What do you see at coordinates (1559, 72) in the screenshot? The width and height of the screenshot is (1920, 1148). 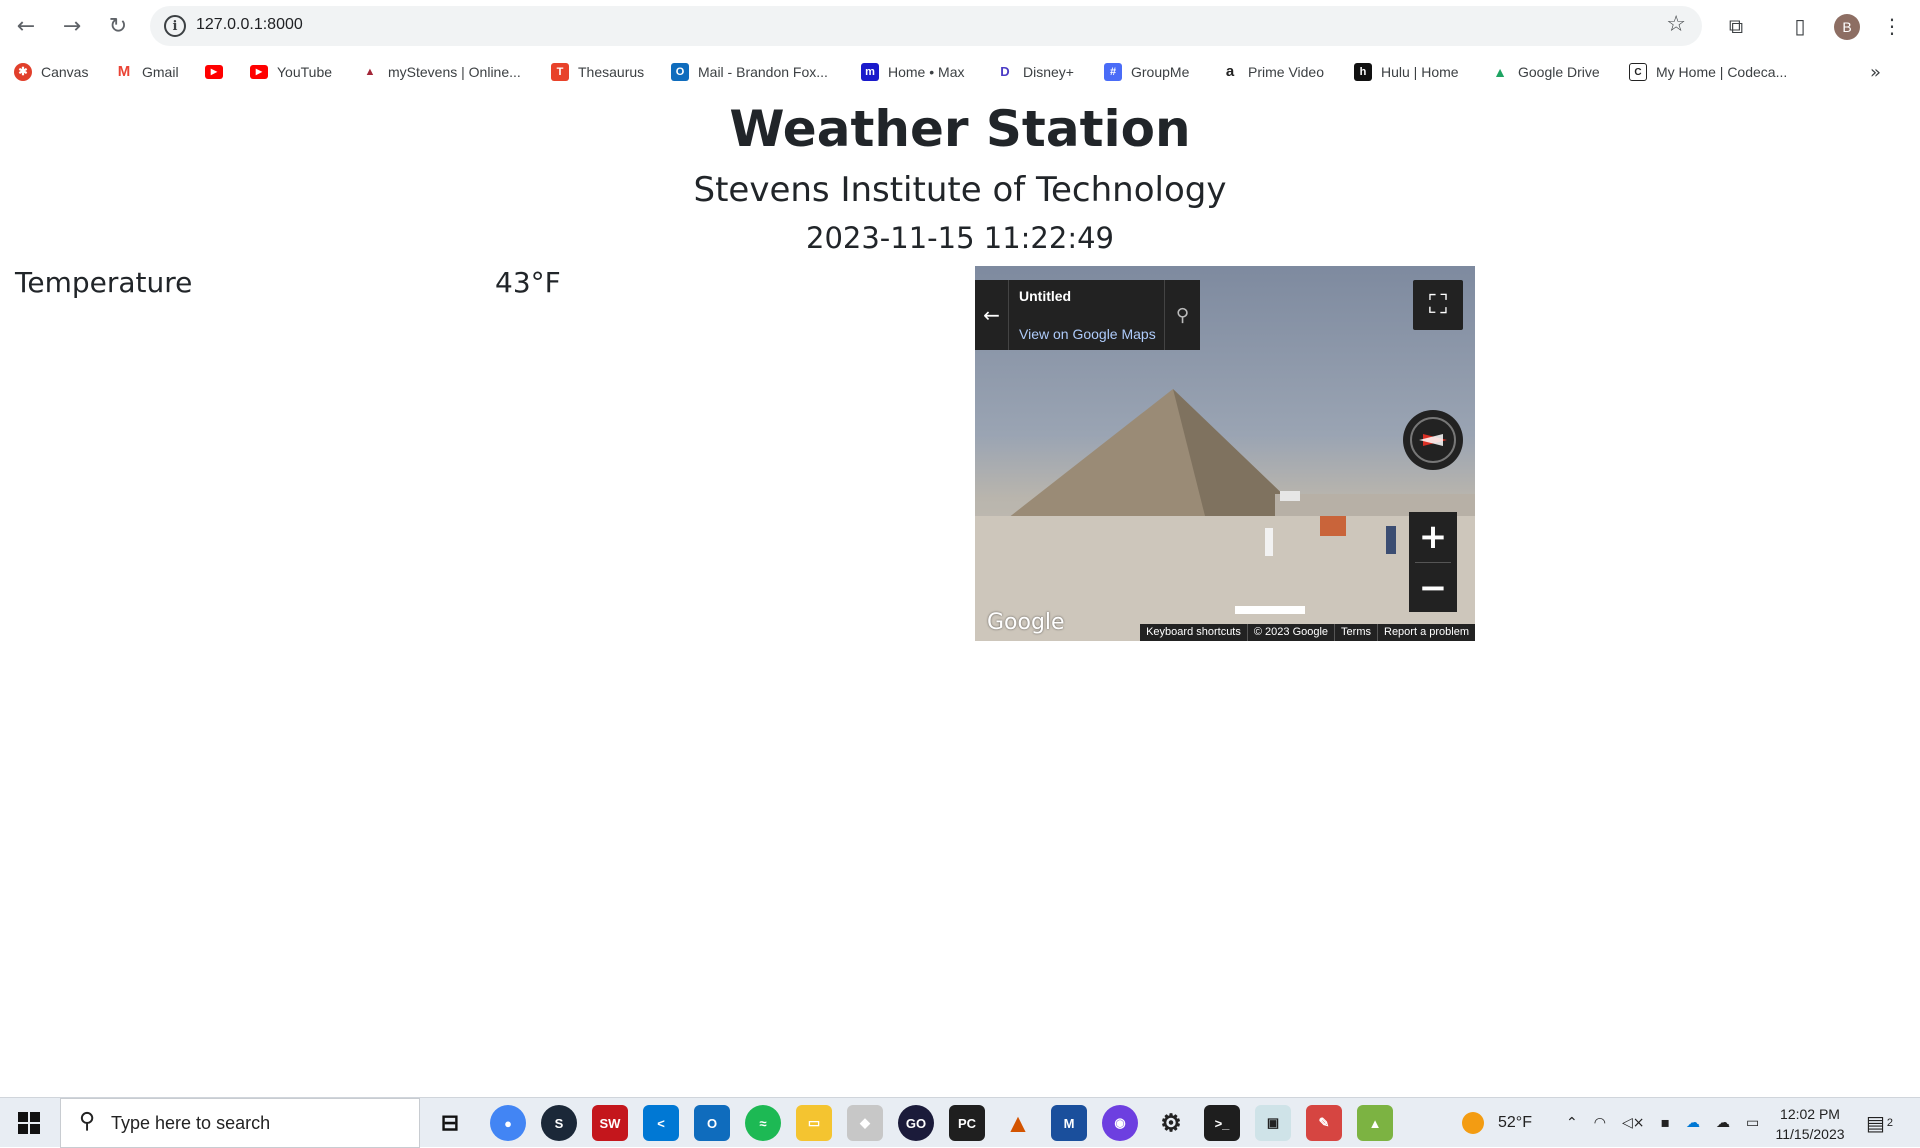 I see `bookmark-label: Google Drive` at bounding box center [1559, 72].